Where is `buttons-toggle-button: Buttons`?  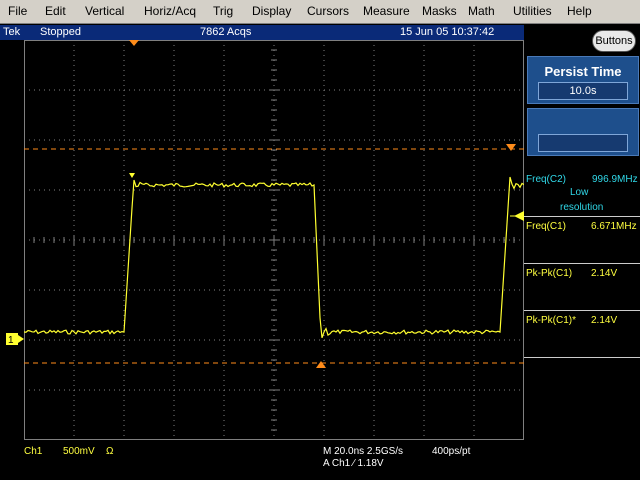
buttons-toggle-button: Buttons is located at coordinates (614, 41).